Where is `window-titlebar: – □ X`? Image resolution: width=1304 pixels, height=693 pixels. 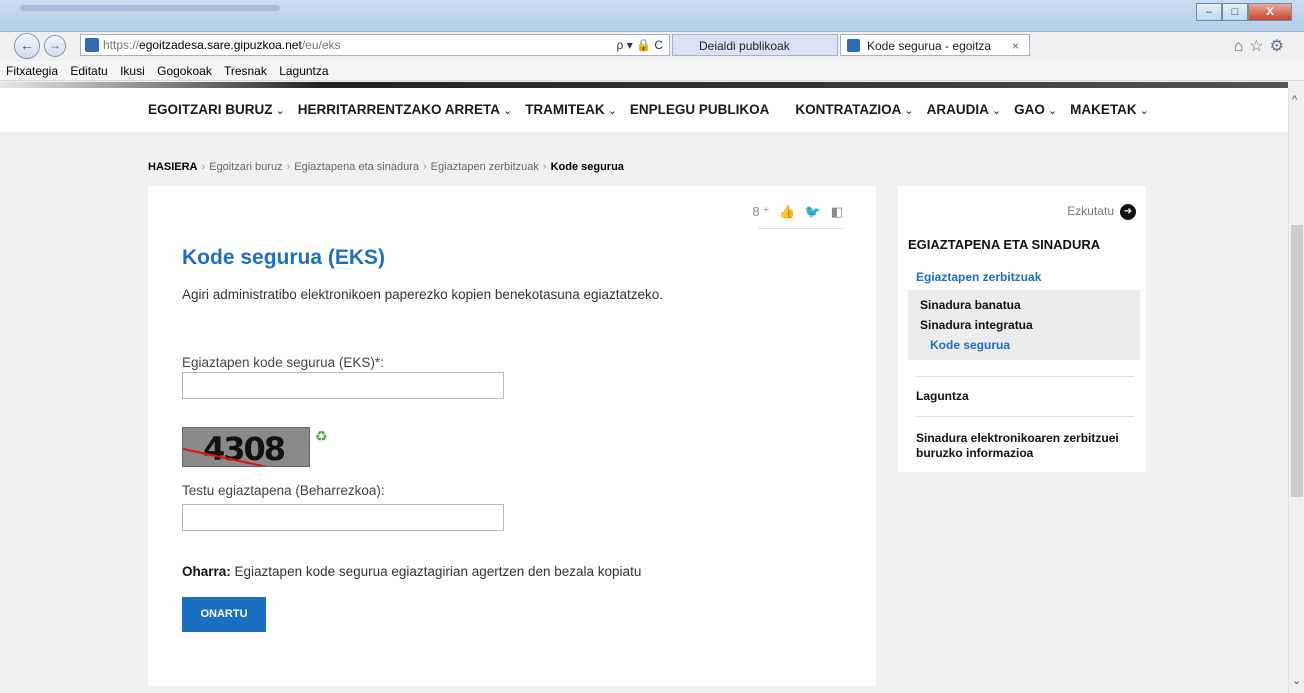
window-titlebar: – □ X is located at coordinates (652, 16).